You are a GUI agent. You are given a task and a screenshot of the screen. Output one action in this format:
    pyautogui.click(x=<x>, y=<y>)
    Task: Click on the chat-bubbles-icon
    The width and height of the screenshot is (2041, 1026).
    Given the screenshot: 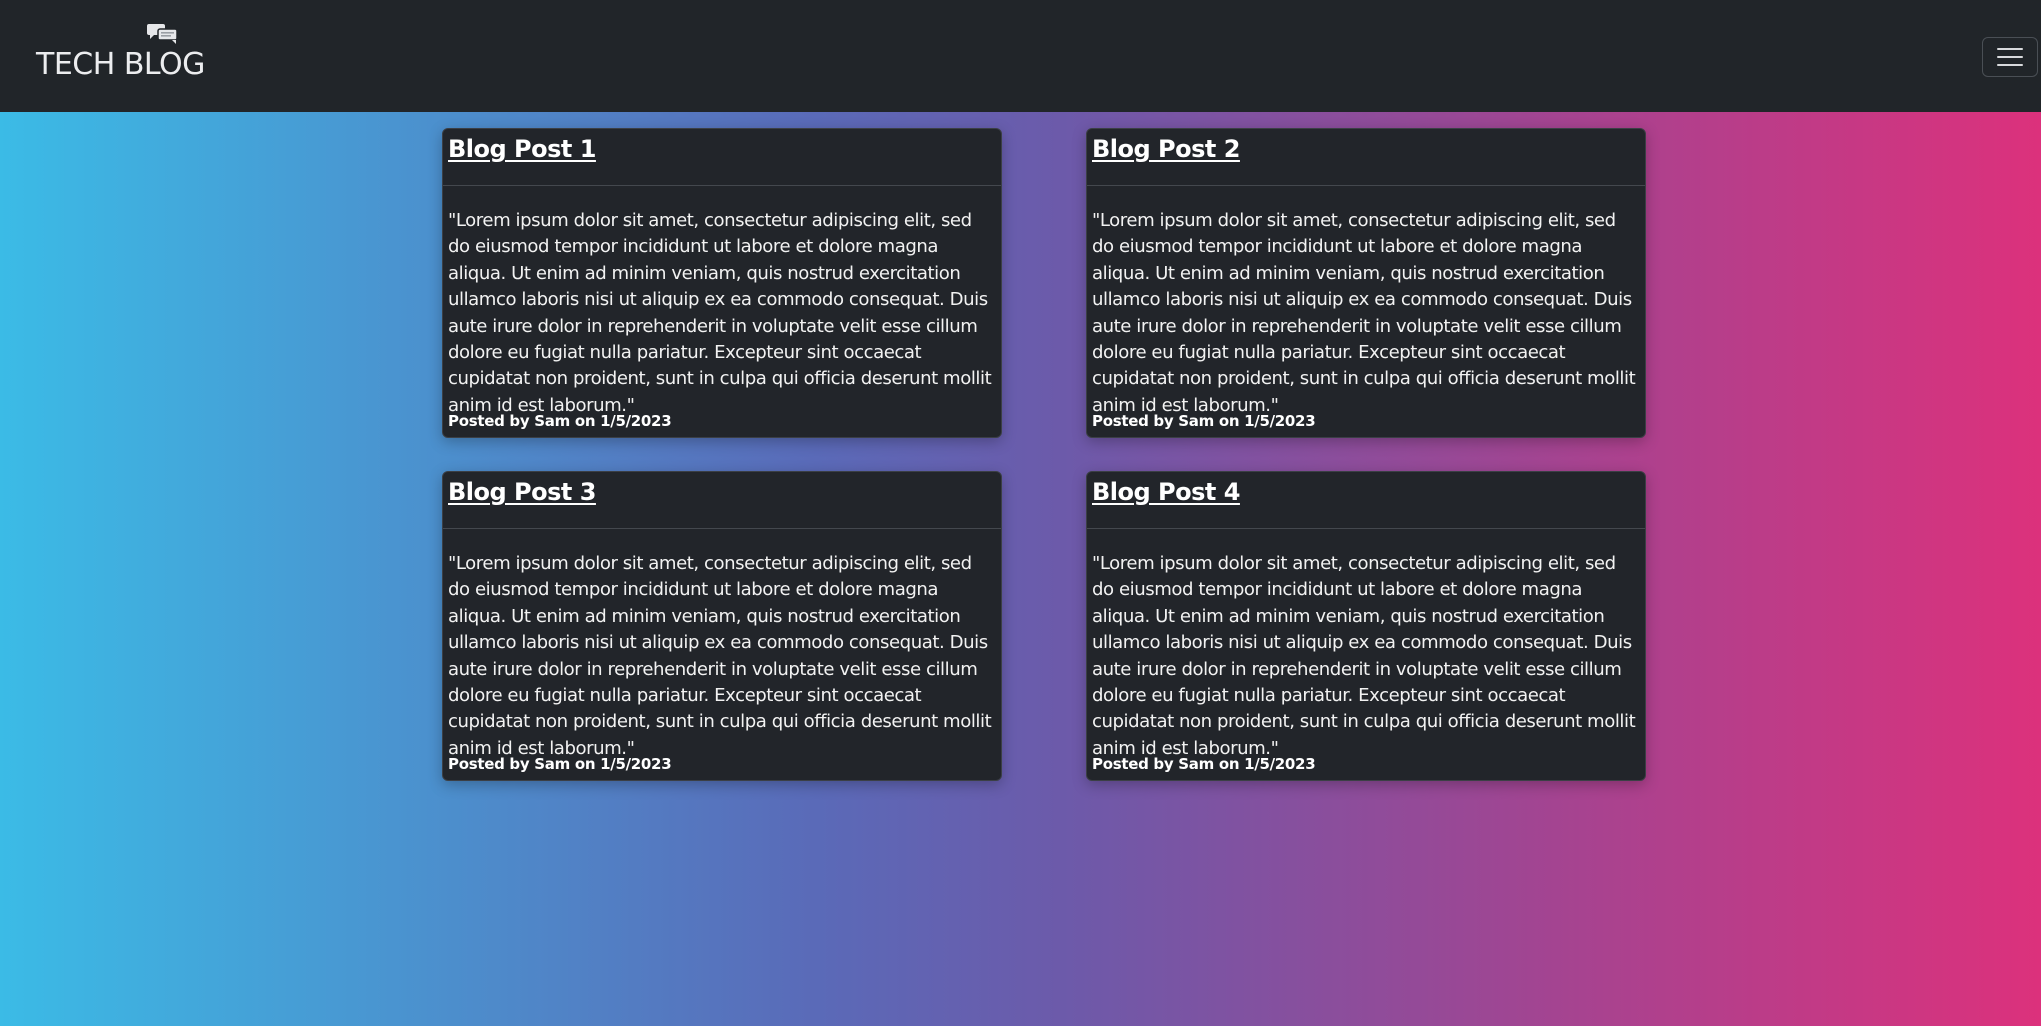 What is the action you would take?
    pyautogui.click(x=162, y=34)
    